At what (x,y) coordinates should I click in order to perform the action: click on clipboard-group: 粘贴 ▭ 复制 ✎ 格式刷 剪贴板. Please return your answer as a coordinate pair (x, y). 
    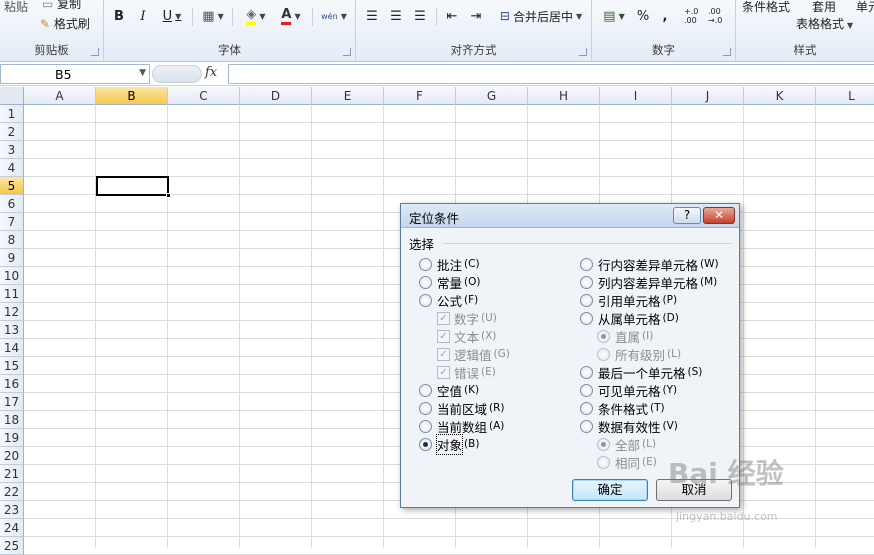
    Looking at the image, I should click on (52, 31).